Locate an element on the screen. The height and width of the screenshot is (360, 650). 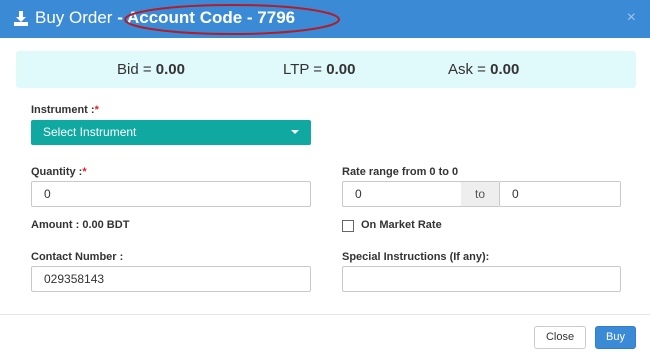
quantity-label: Quantity :* is located at coordinates (59, 172).